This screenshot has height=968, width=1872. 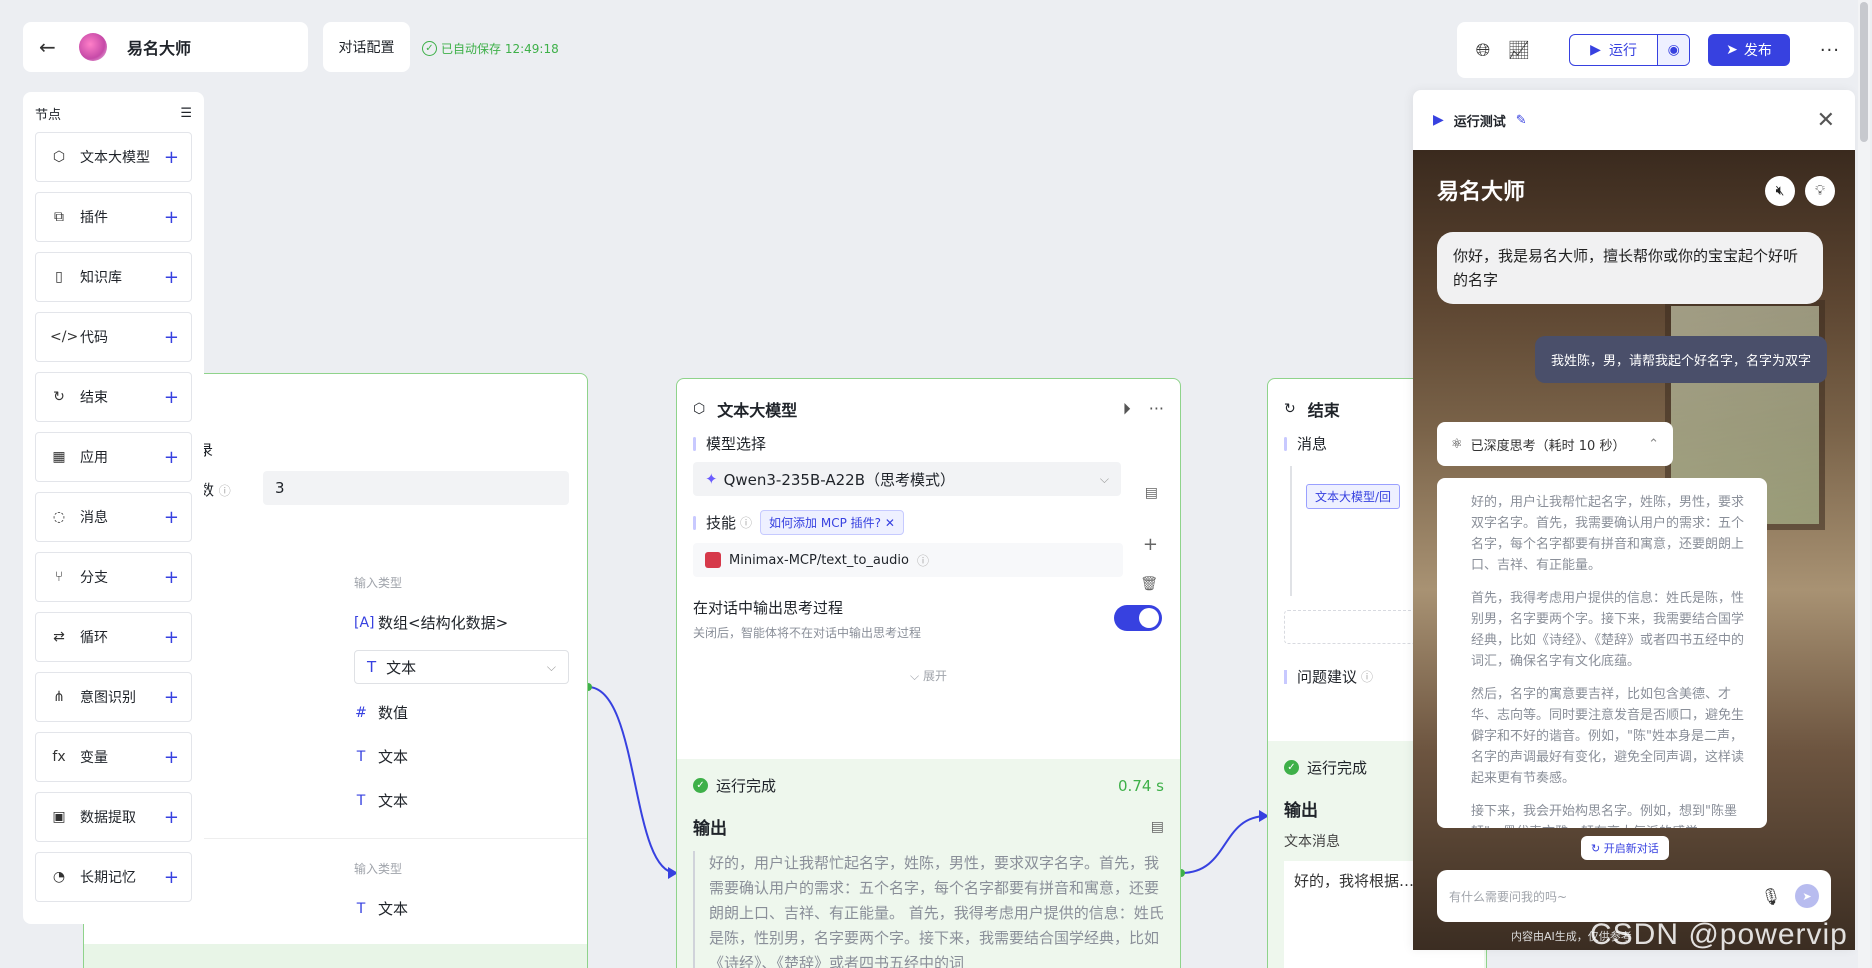 What do you see at coordinates (1807, 896) in the screenshot?
I see `send-icon: ➤` at bounding box center [1807, 896].